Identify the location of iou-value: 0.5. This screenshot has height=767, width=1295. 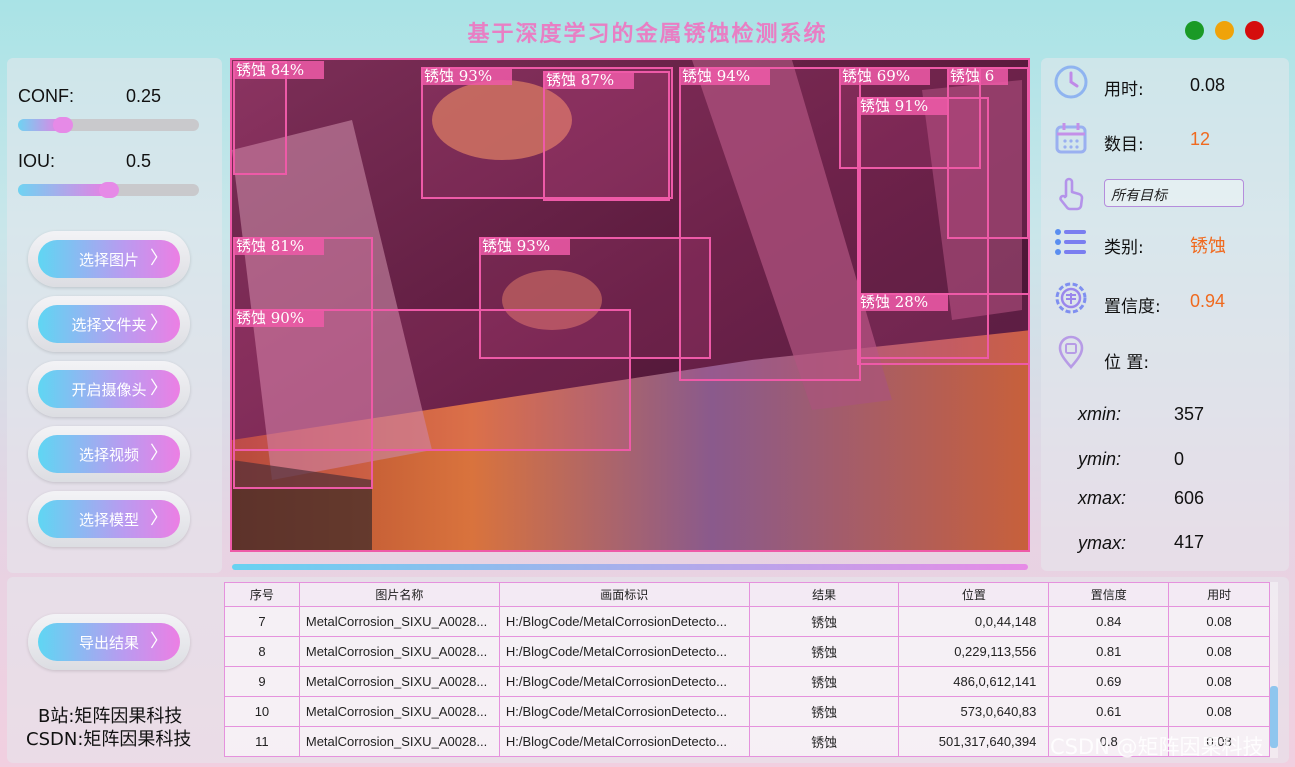
(139, 161).